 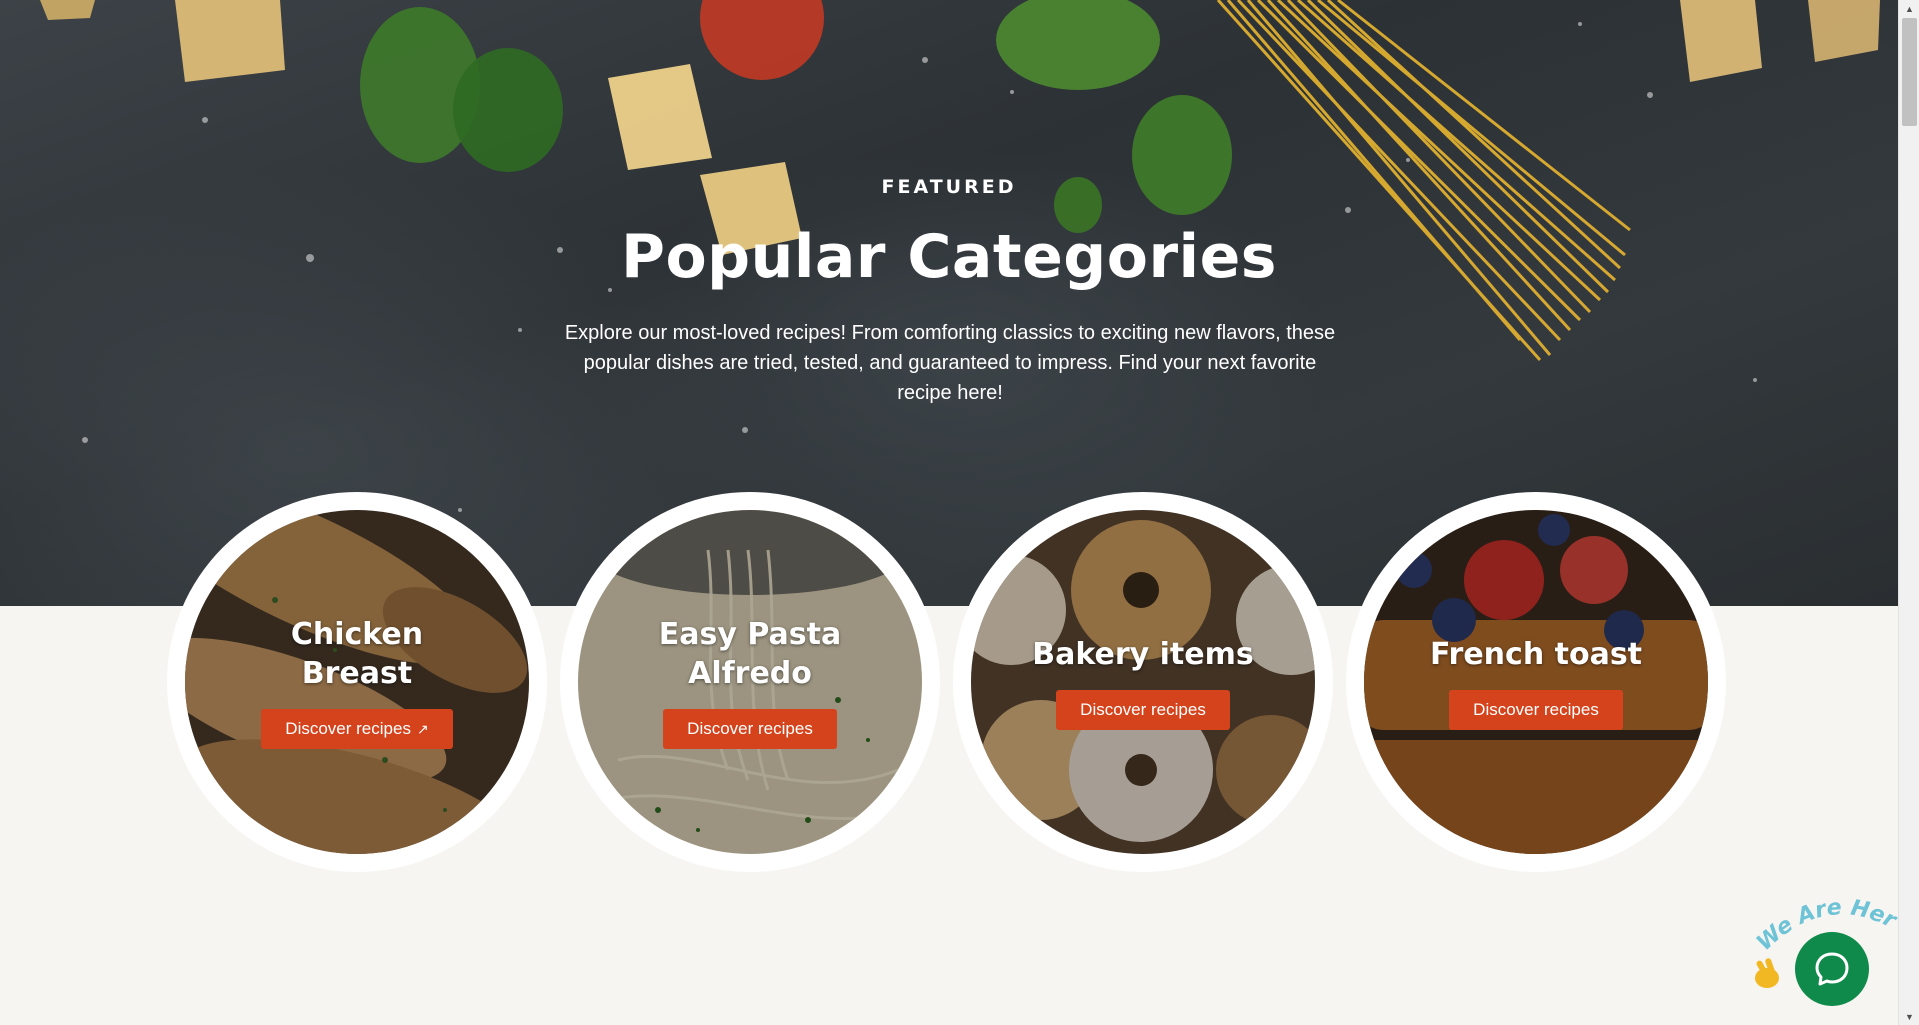 I want to click on category-card-chicken-breast: Chicken Breast Discover recipes ↗, so click(x=357, y=682).